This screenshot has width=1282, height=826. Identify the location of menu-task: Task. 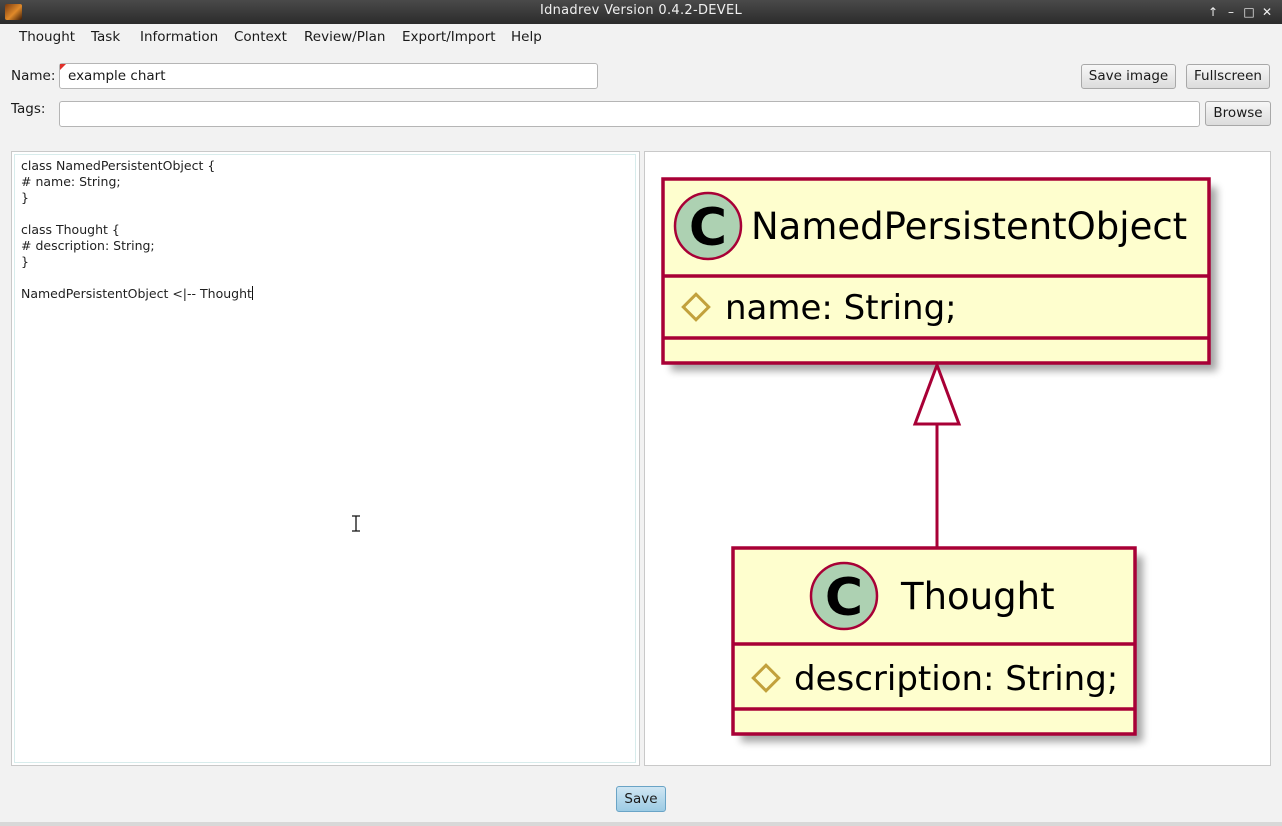
(105, 37).